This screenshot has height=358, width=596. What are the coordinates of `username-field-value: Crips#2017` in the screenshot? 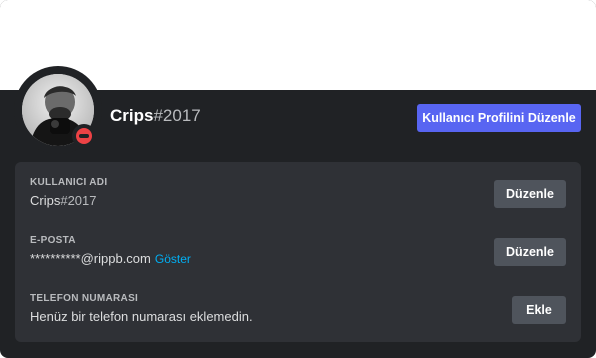 It's located at (63, 200).